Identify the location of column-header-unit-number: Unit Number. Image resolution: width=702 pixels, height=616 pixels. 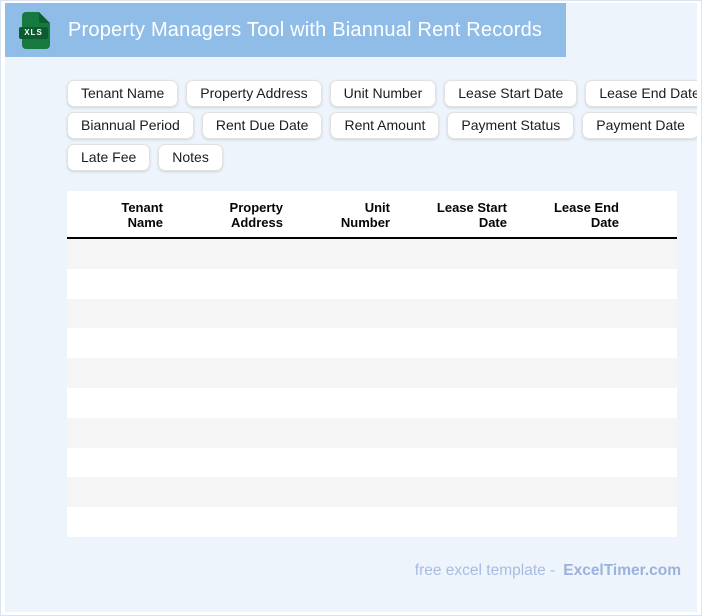
(348, 215).